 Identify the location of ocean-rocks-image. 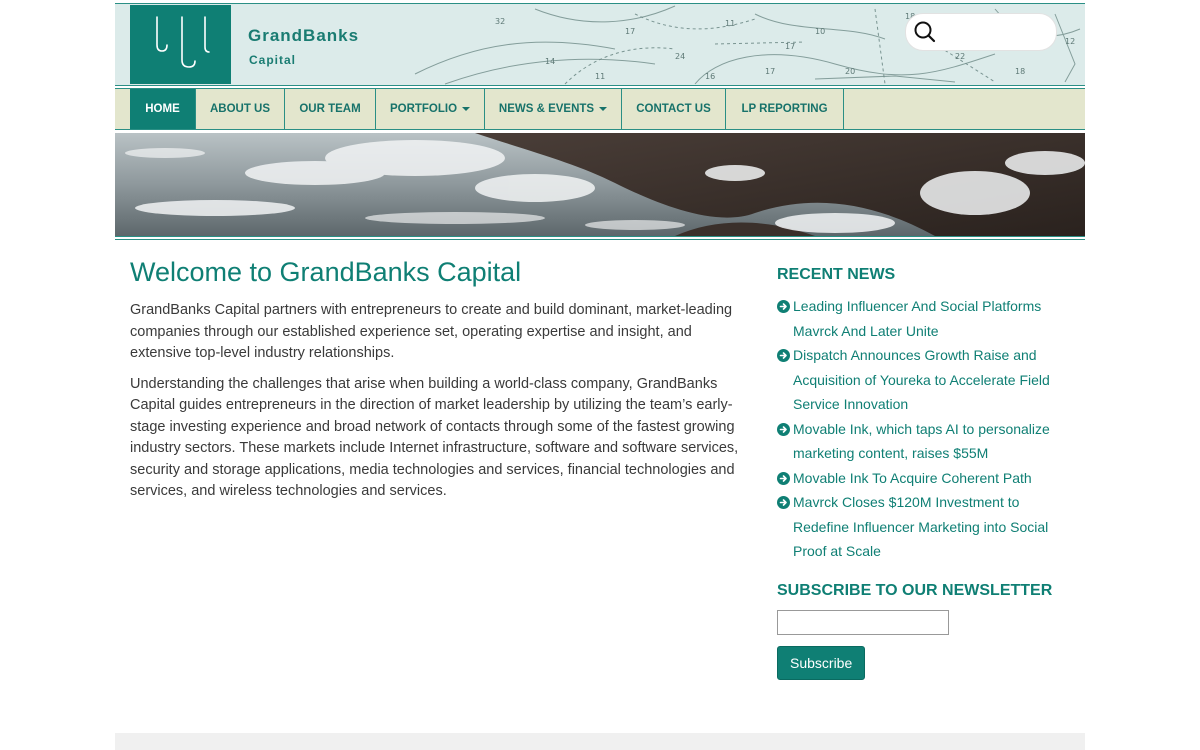
(600, 184).